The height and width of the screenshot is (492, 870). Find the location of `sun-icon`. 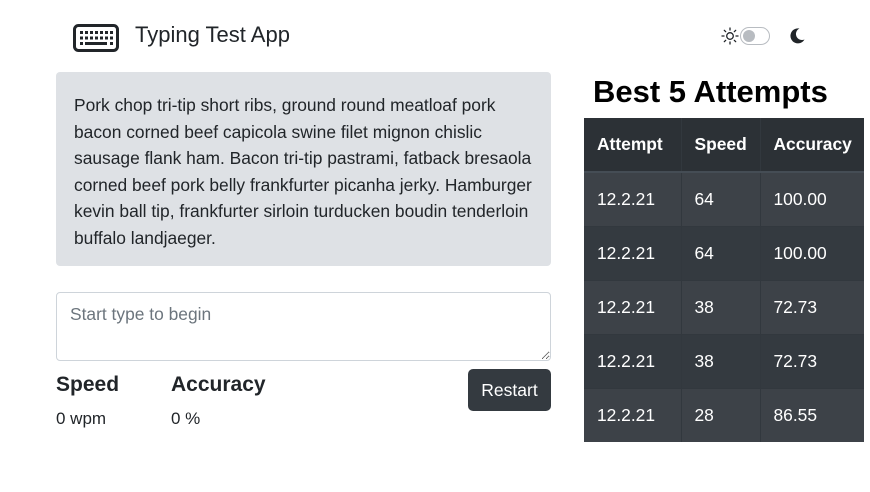

sun-icon is located at coordinates (730, 36).